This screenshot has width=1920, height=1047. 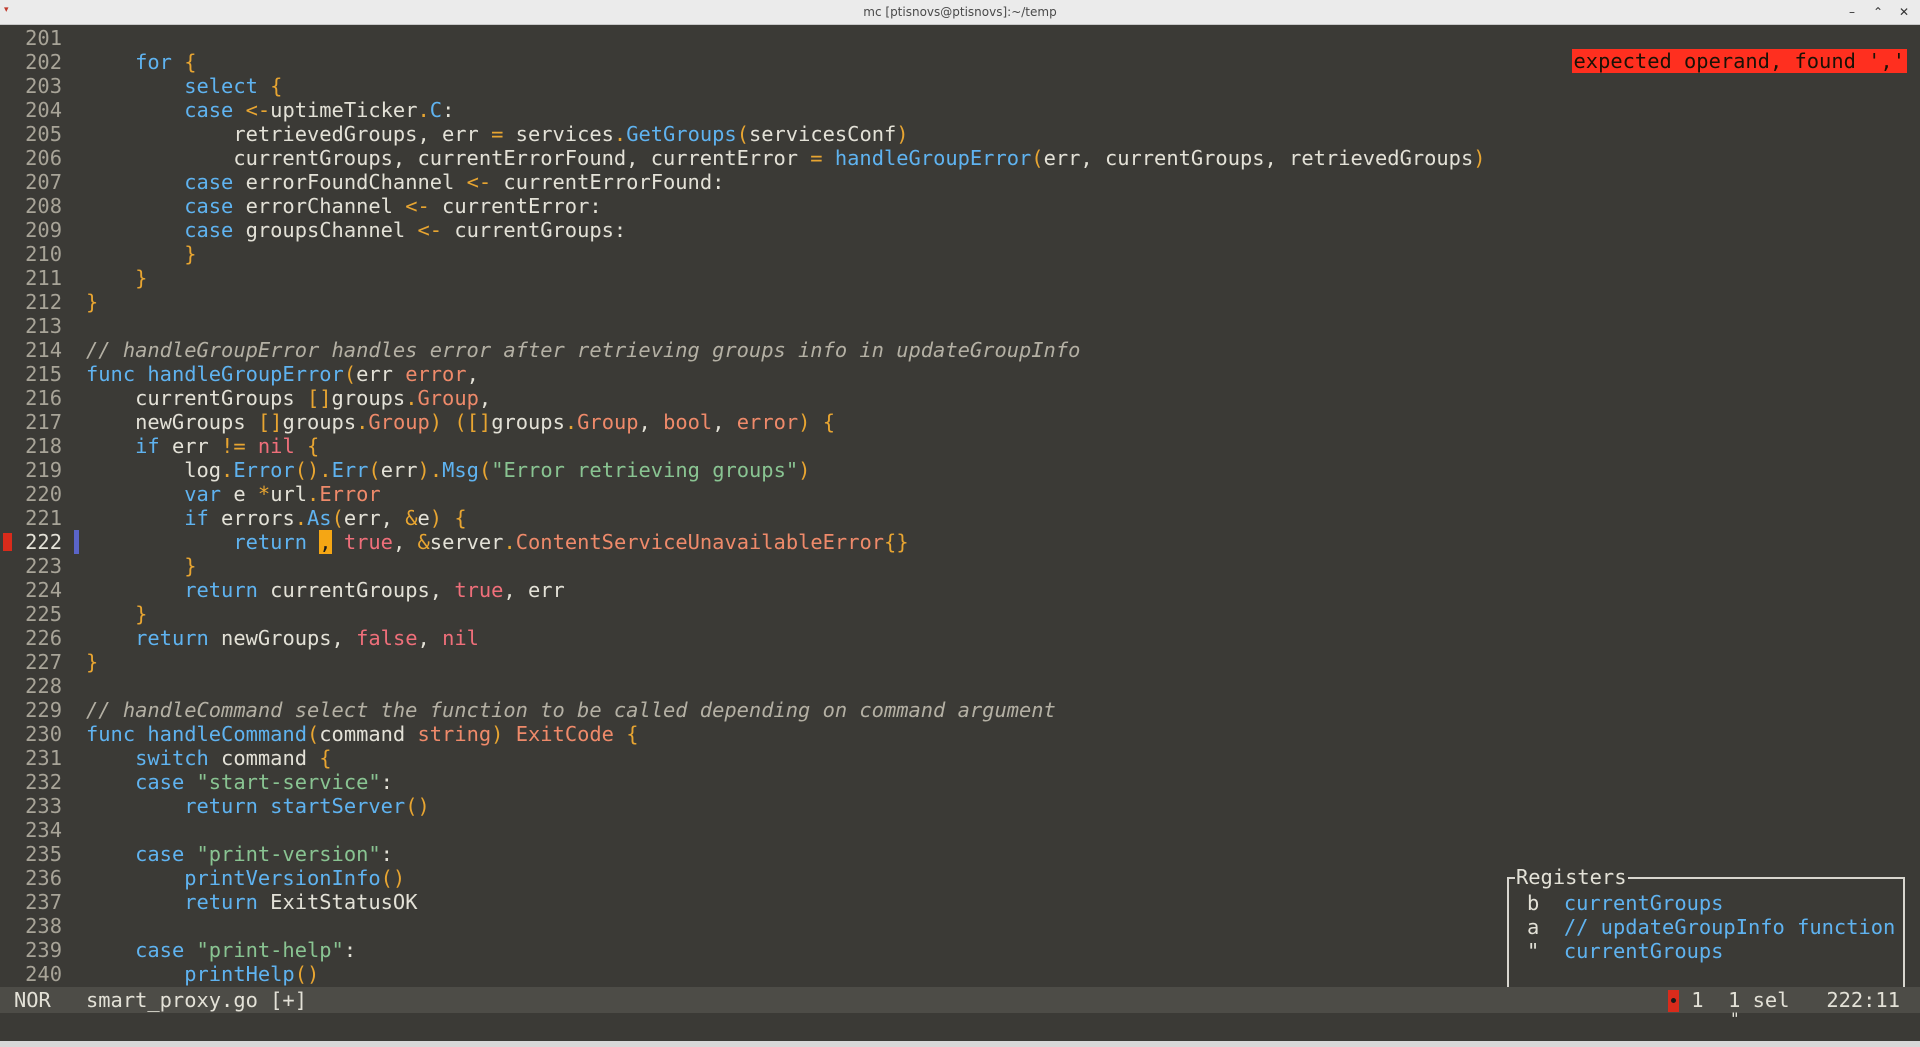 I want to click on line-number: 234, so click(x=43, y=830).